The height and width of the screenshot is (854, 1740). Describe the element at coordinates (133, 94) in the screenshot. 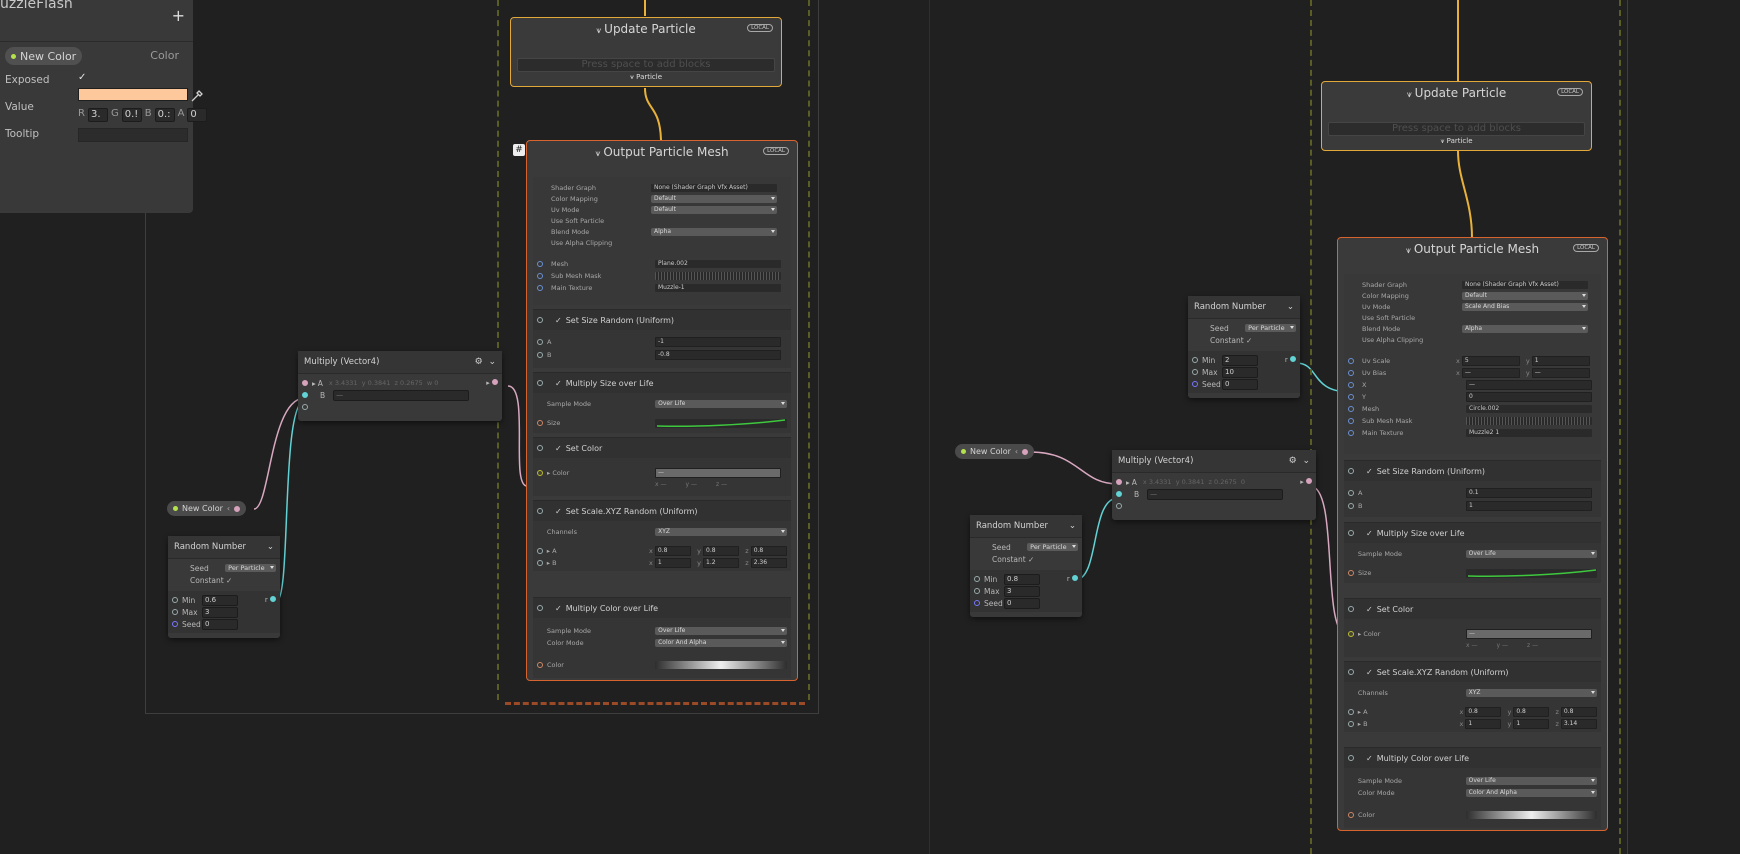

I see `value-color-field` at that location.